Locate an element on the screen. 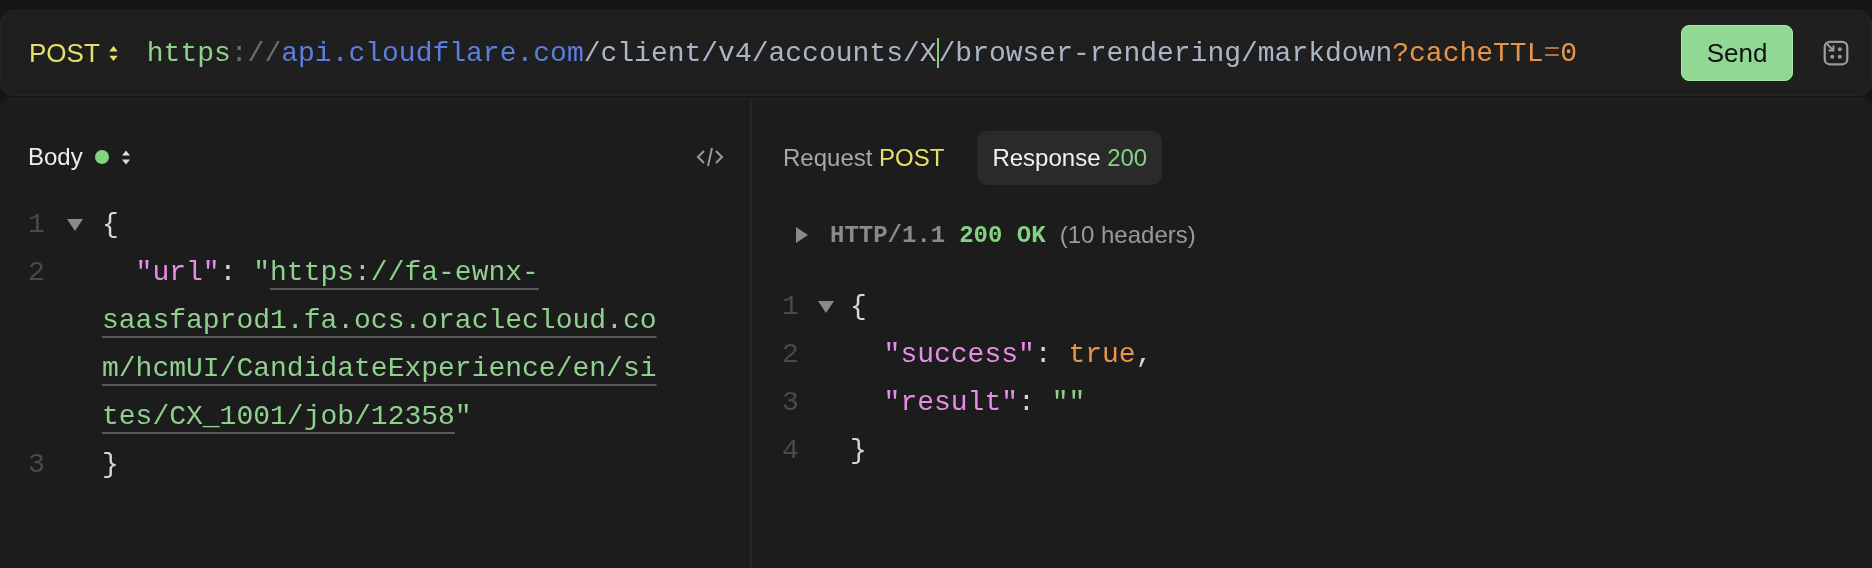 The width and height of the screenshot is (1872, 568). expand-arrow-icon is located at coordinates (802, 235).